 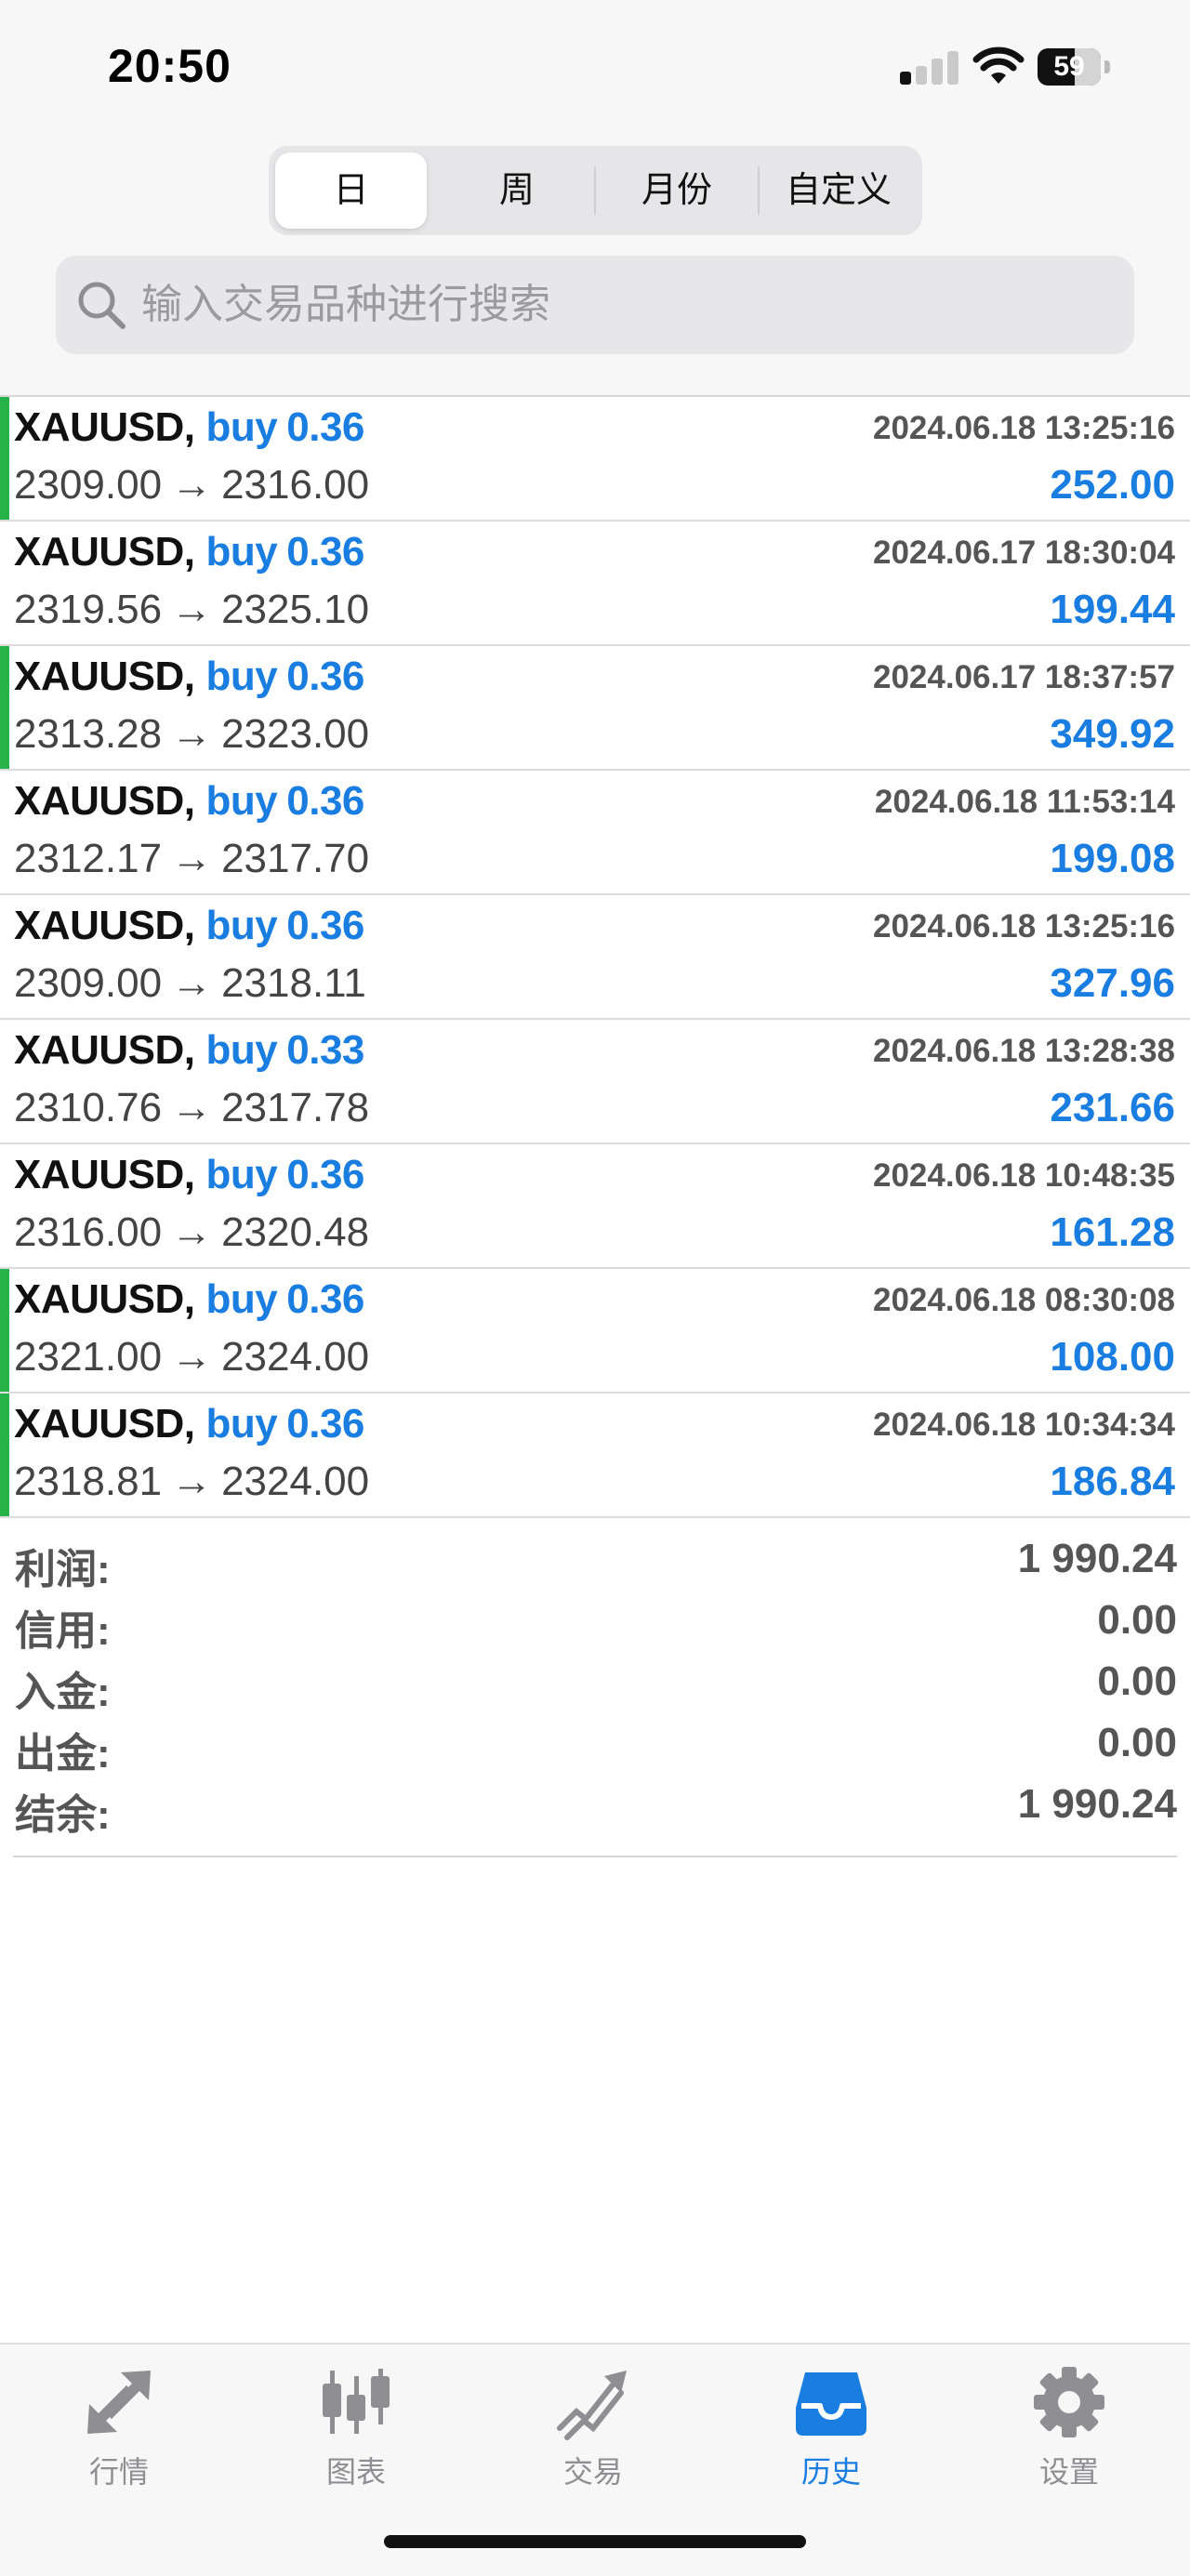 What do you see at coordinates (1112, 1481) in the screenshot?
I see `trade-profit: 186.84` at bounding box center [1112, 1481].